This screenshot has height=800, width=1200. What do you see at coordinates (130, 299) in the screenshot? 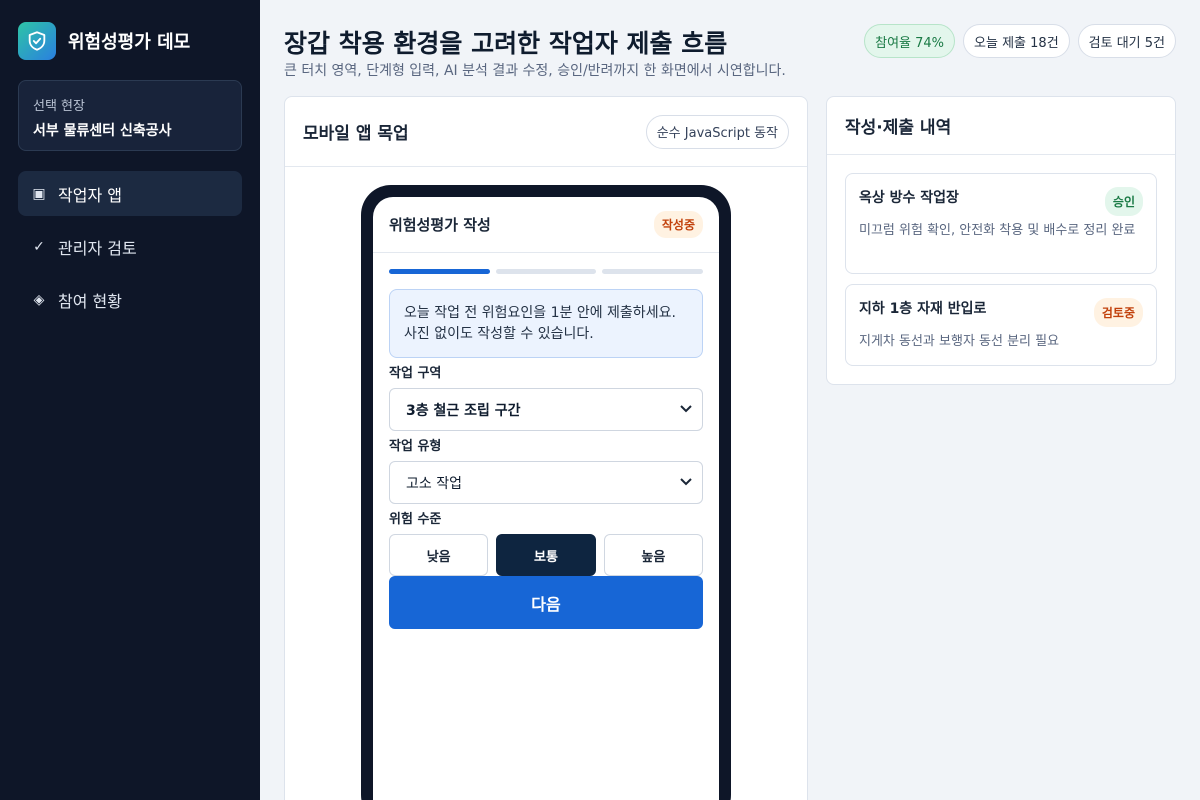
I see `sidebar-item-participation: ◈ 참여 현황` at bounding box center [130, 299].